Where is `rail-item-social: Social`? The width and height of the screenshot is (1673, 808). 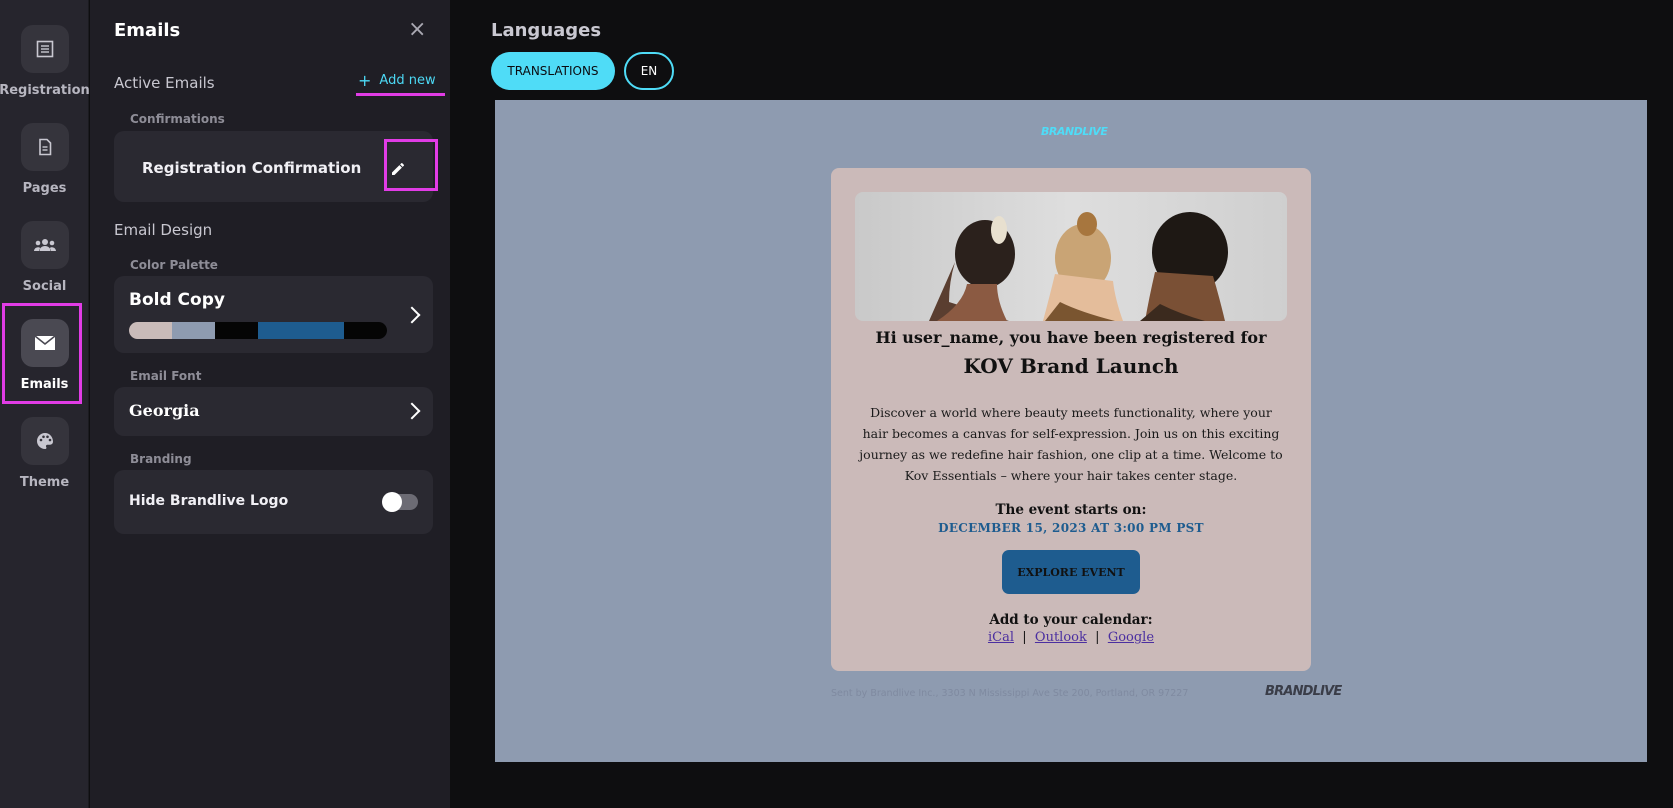 rail-item-social: Social is located at coordinates (44, 265).